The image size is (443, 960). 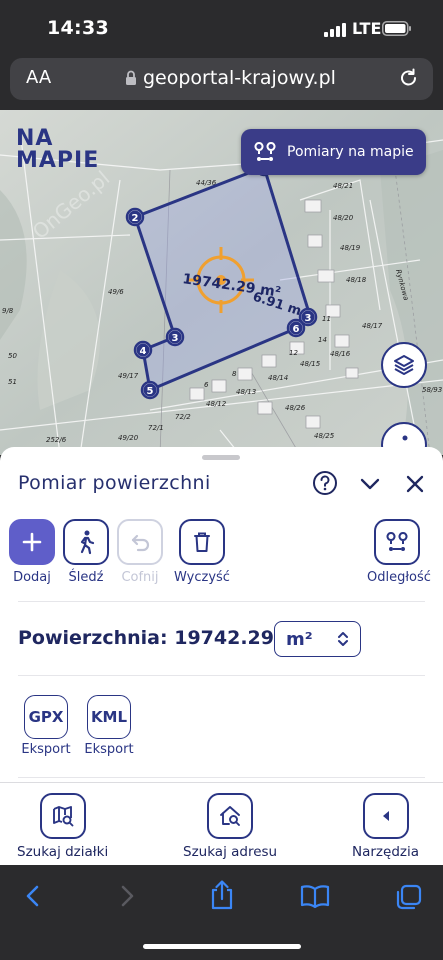 I want to click on measure-on-map-label: Pomiary na mapie, so click(x=350, y=152).